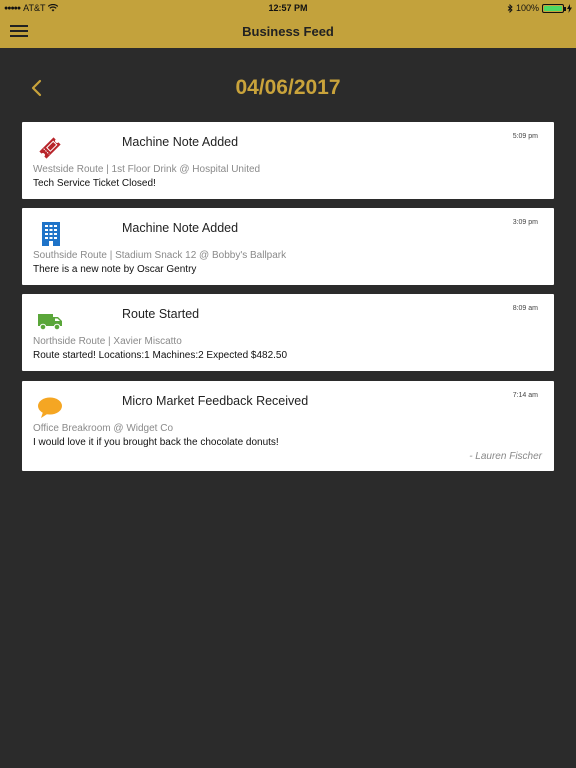 The image size is (576, 768). What do you see at coordinates (527, 8) in the screenshot?
I see `battery-percent: 100%` at bounding box center [527, 8].